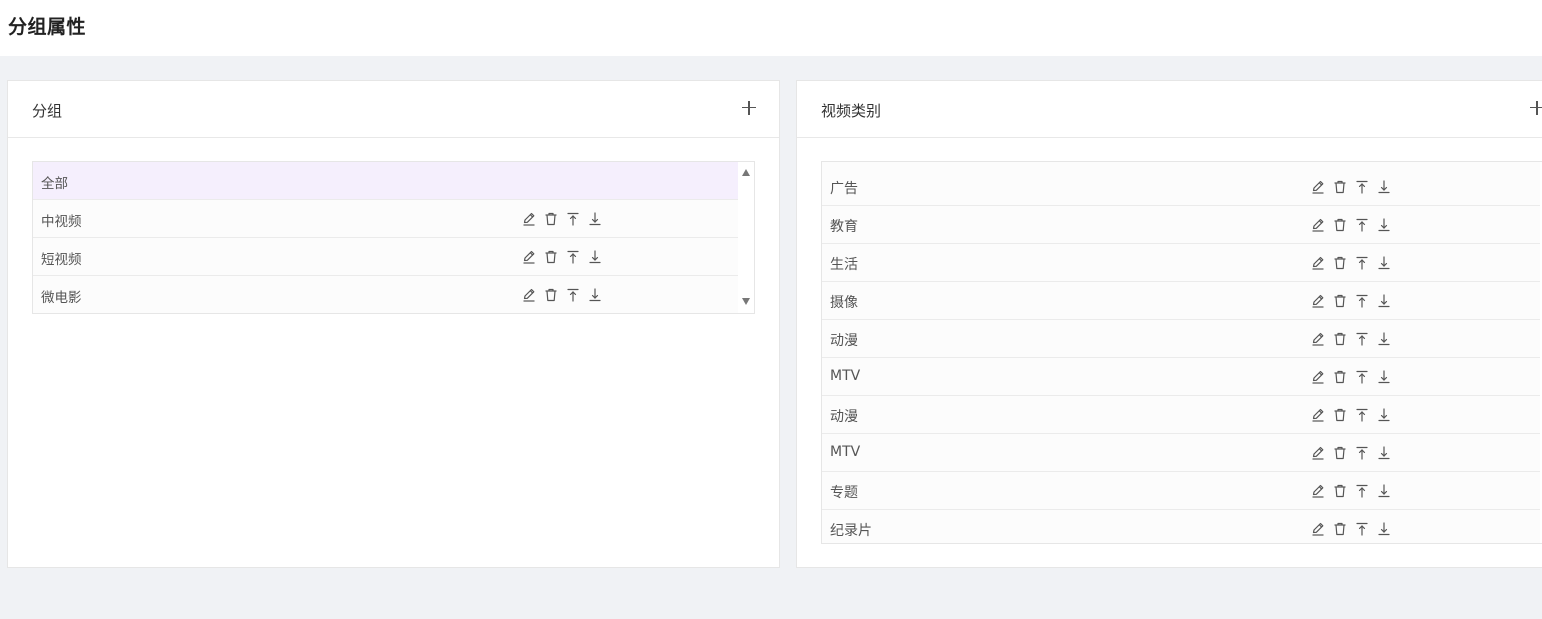  Describe the element at coordinates (47, 27) in the screenshot. I see `page-title: 分组属性` at that location.